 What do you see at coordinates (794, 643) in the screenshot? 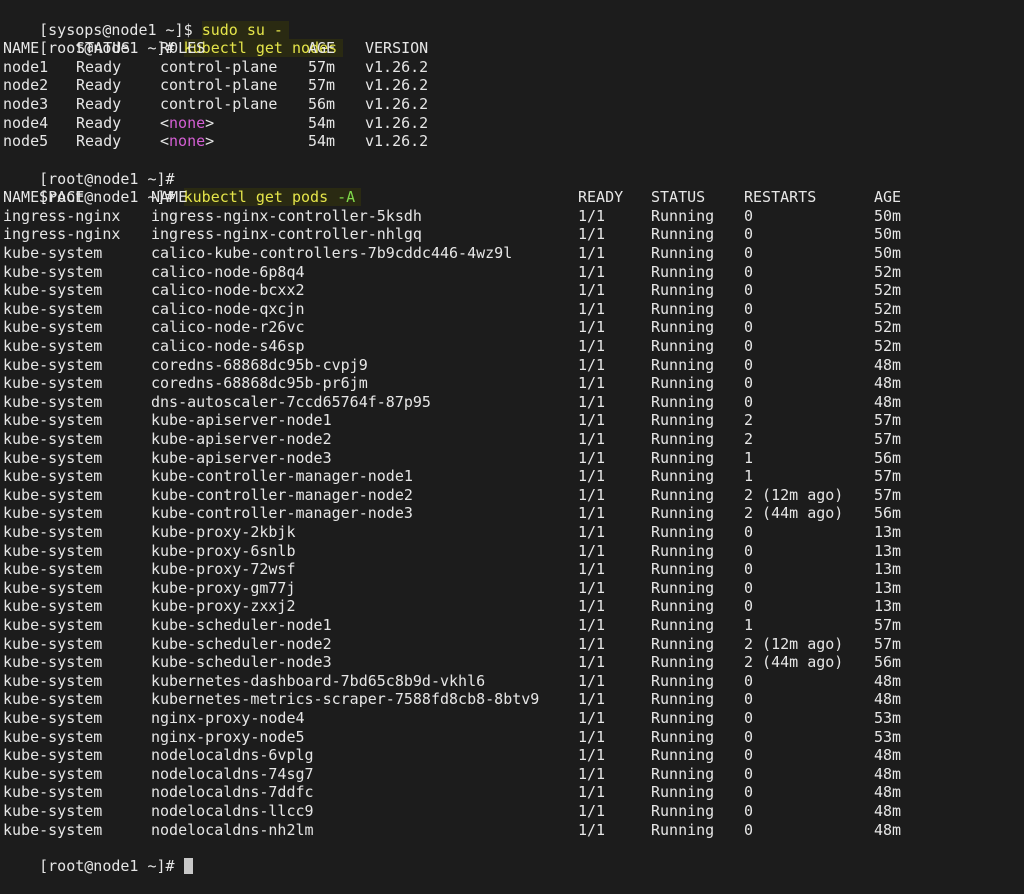
I see `cell-restarts: 2 (12m ago)` at bounding box center [794, 643].